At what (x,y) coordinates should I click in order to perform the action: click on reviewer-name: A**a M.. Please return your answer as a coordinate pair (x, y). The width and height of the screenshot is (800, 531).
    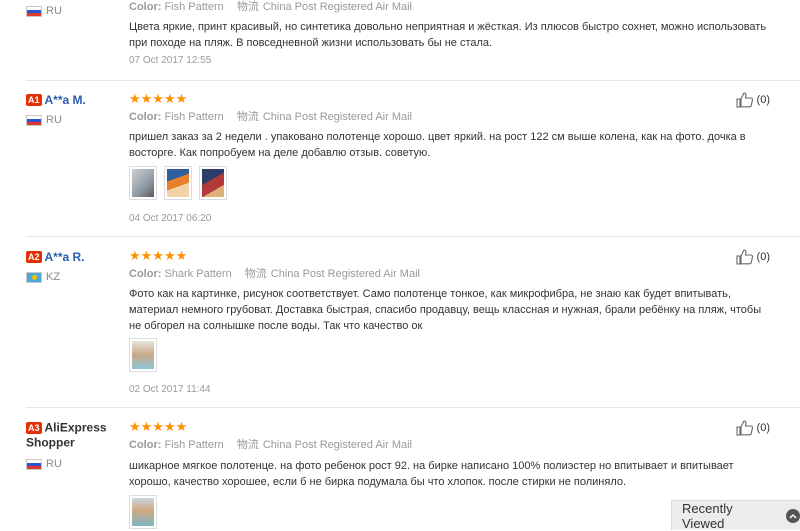
    Looking at the image, I should click on (65, 100).